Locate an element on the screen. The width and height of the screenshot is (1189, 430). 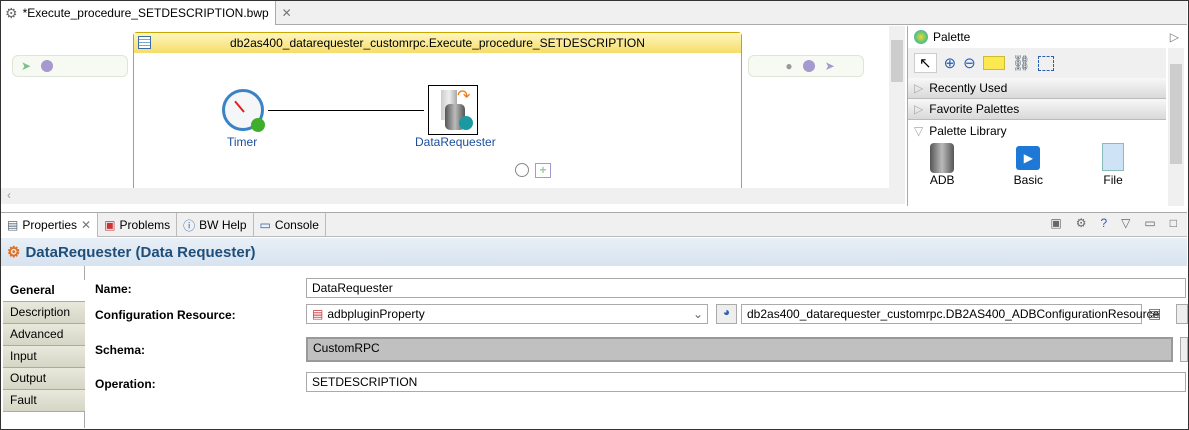
side-tab-fault: Fault is located at coordinates (44, 401).